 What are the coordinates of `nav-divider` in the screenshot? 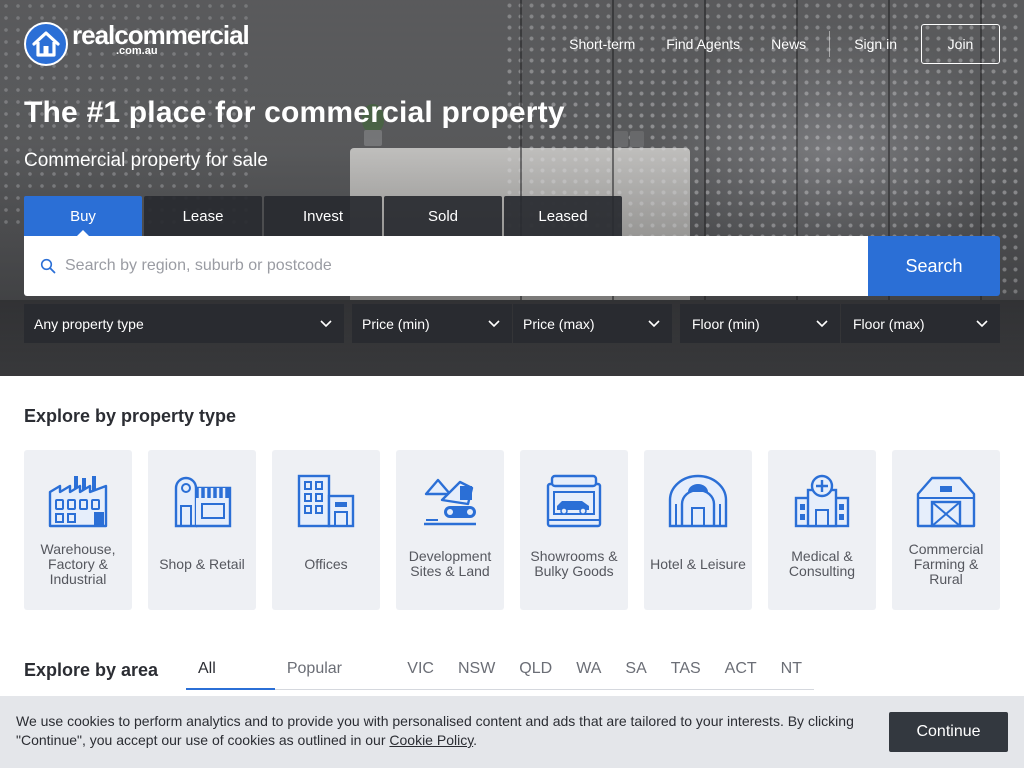 It's located at (830, 44).